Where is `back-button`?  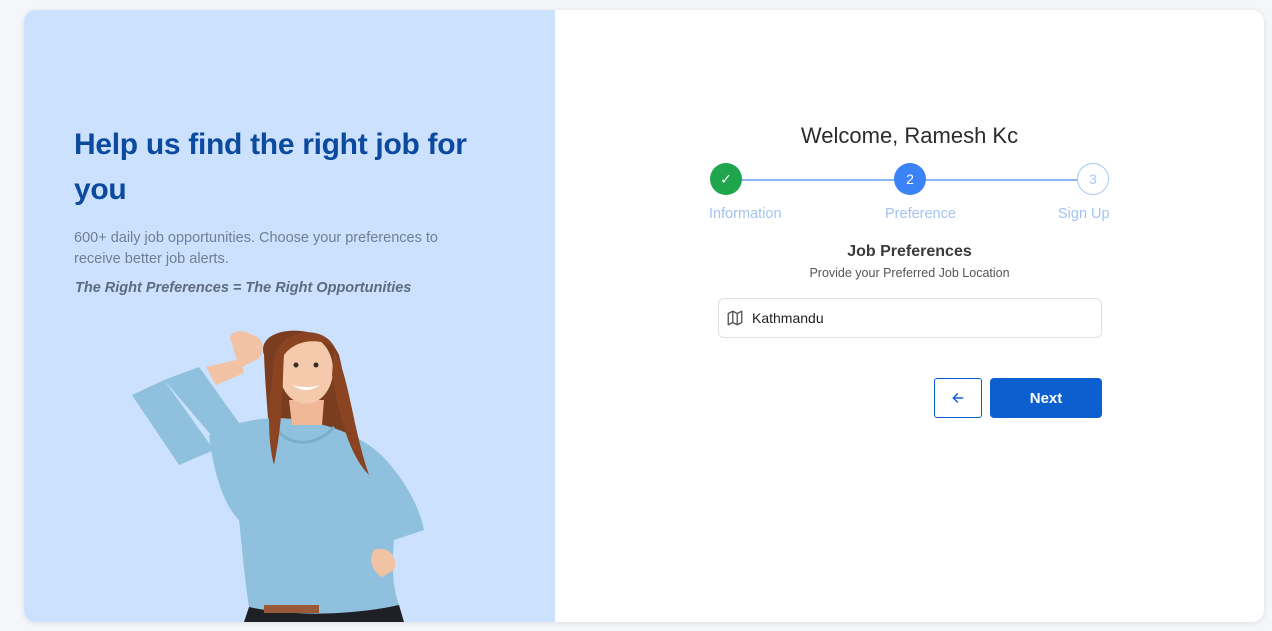
back-button is located at coordinates (958, 398).